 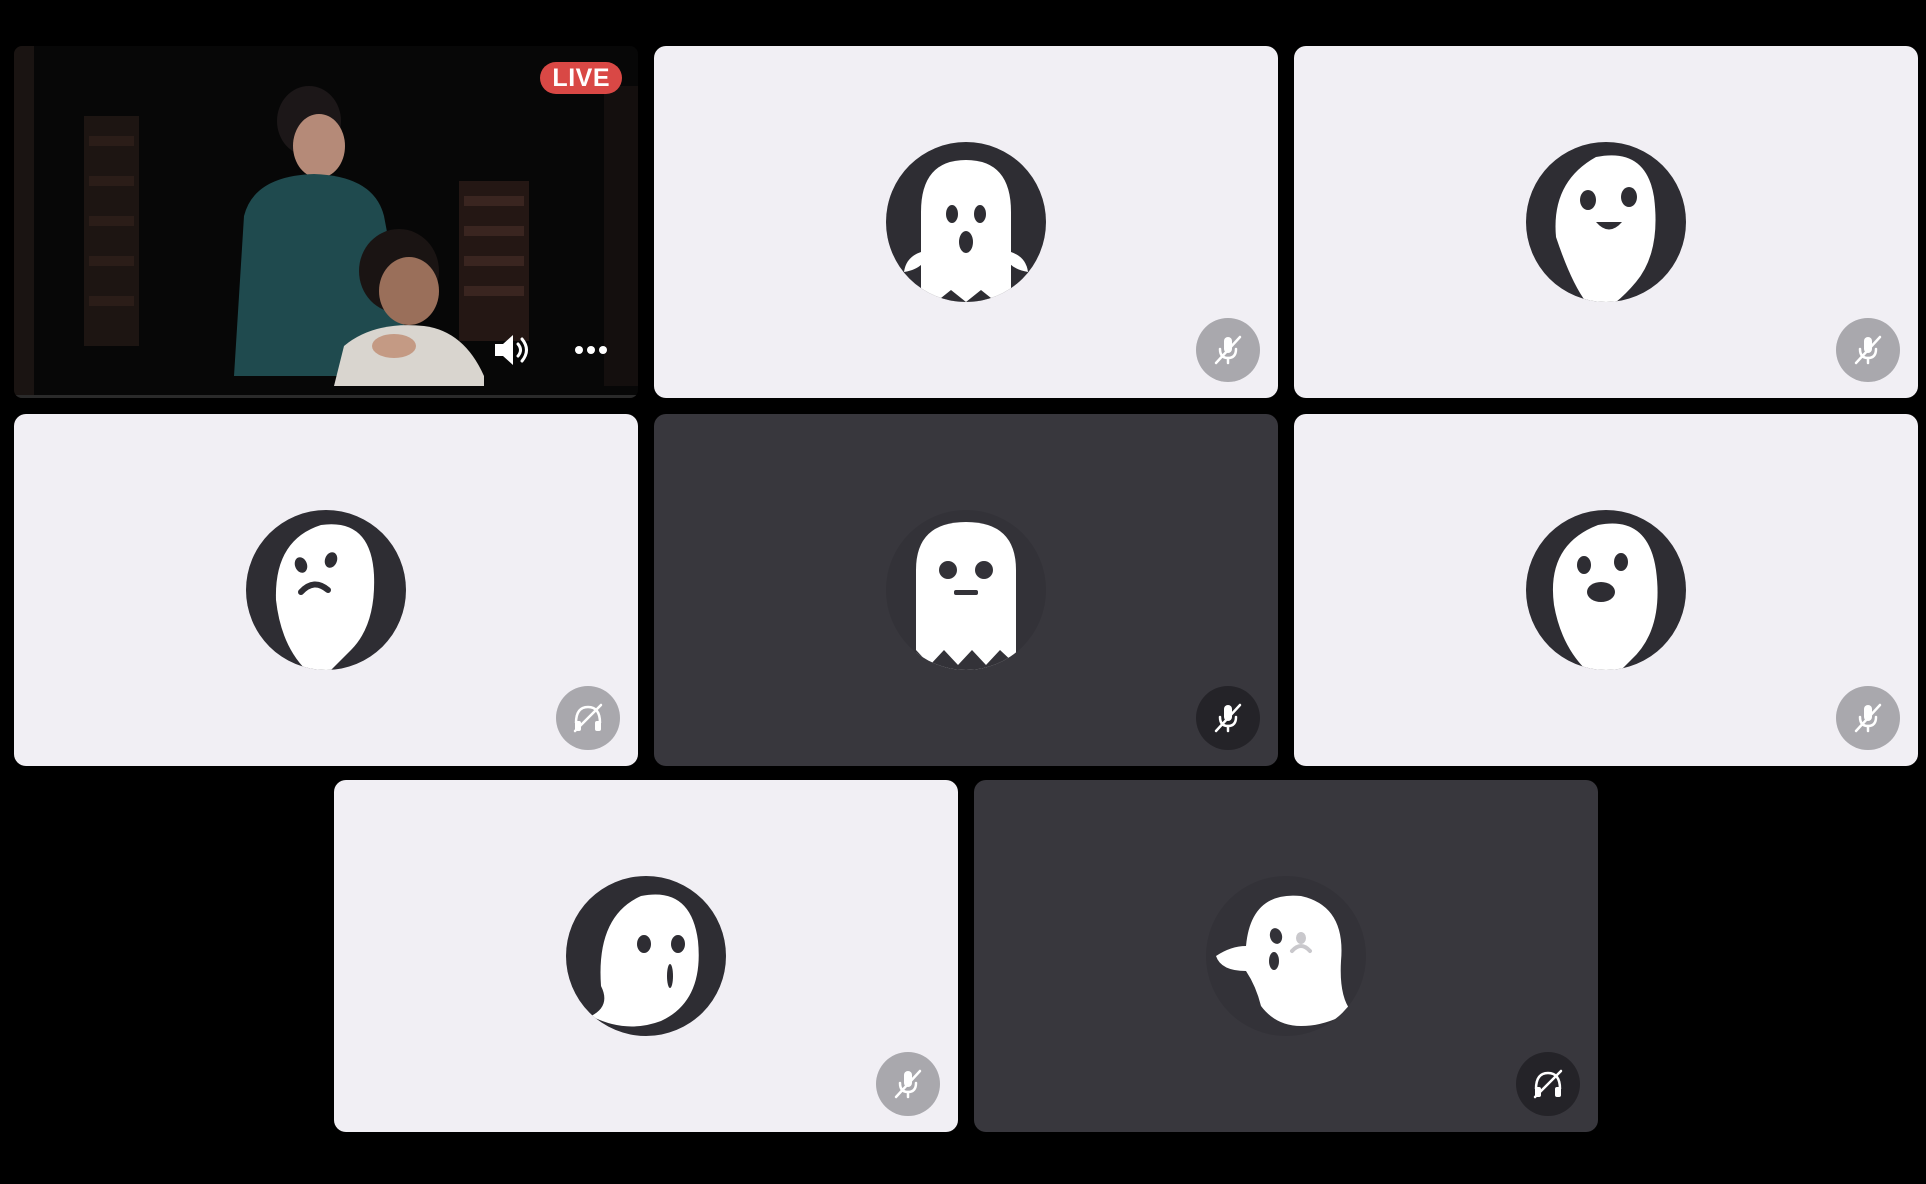 I want to click on stream-video, so click(x=326, y=222).